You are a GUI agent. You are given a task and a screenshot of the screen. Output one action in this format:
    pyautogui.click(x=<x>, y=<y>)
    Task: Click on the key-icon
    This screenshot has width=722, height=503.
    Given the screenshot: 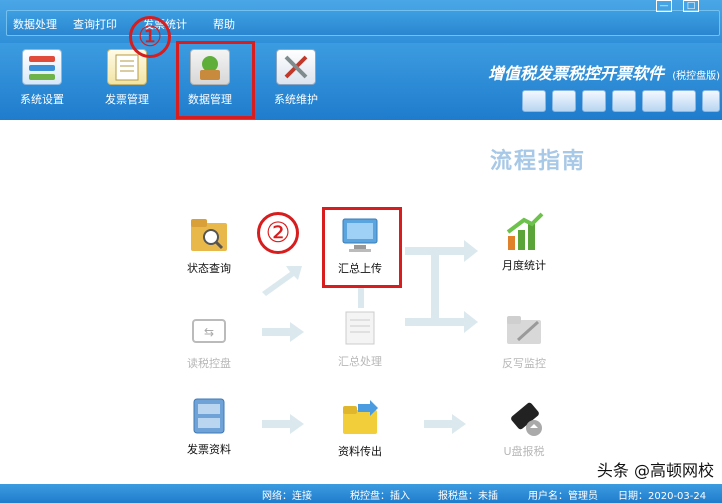 What is the action you would take?
    pyautogui.click(x=654, y=101)
    